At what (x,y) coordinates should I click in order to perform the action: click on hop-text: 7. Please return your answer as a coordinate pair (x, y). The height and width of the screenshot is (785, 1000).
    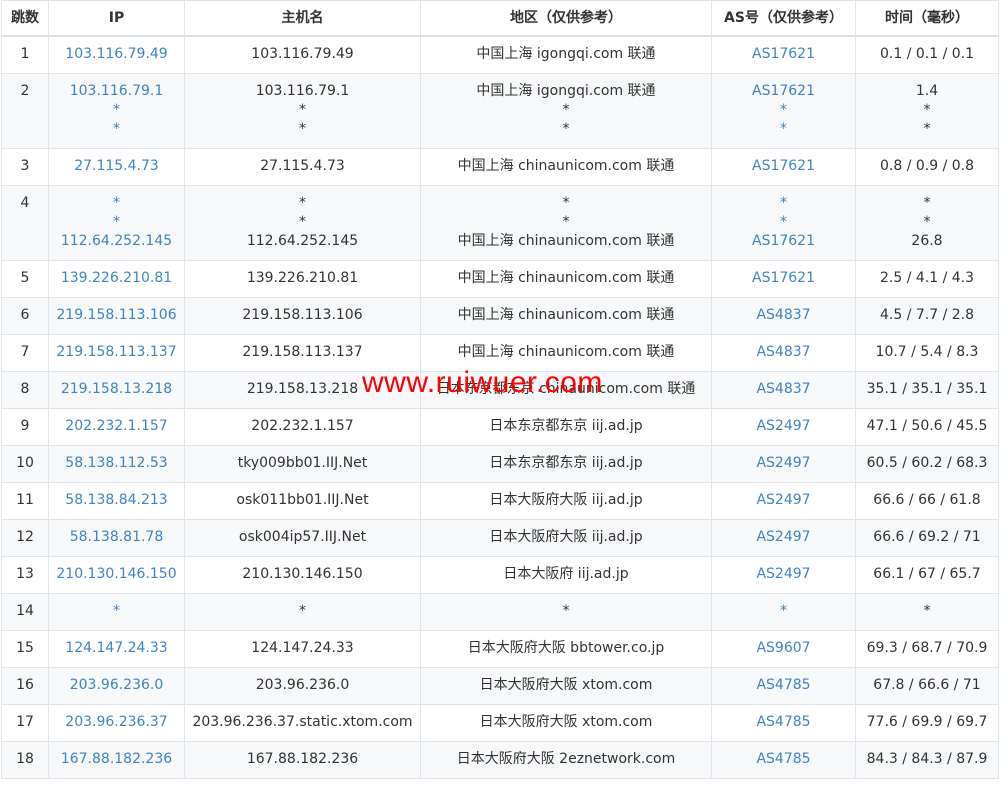
    Looking at the image, I should click on (25, 352).